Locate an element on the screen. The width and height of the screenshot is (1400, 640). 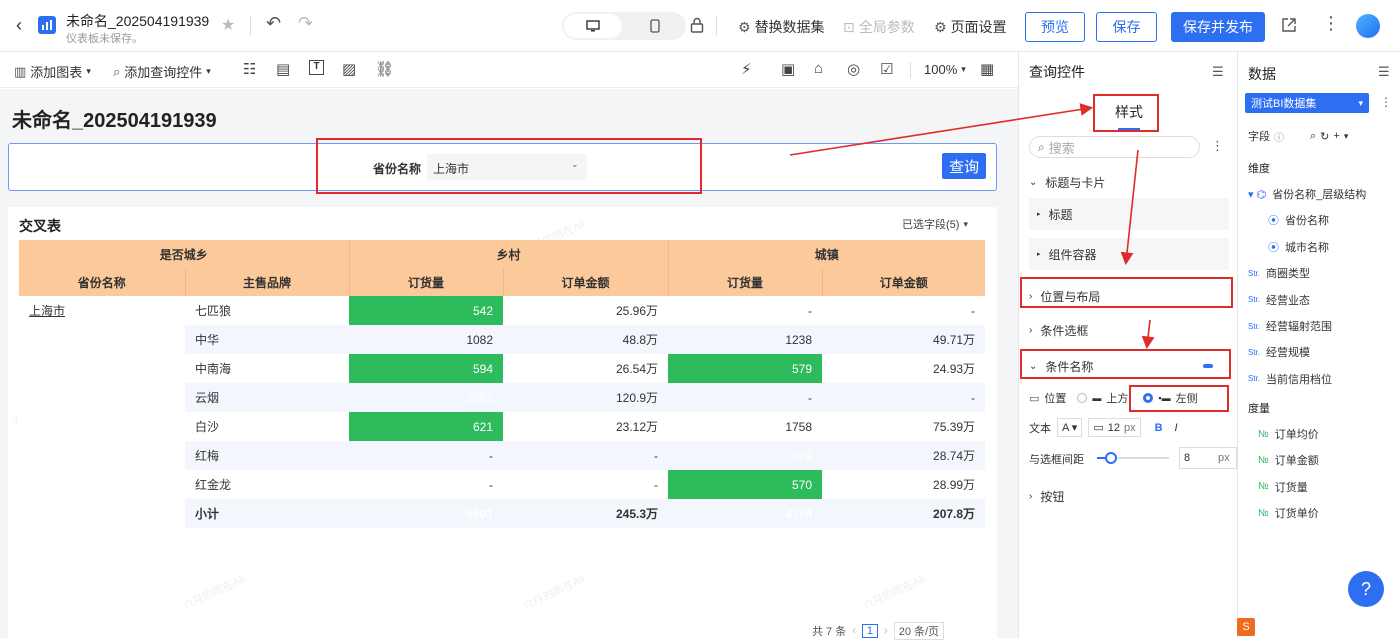
gap-input: 8 px is located at coordinates (1208, 458).